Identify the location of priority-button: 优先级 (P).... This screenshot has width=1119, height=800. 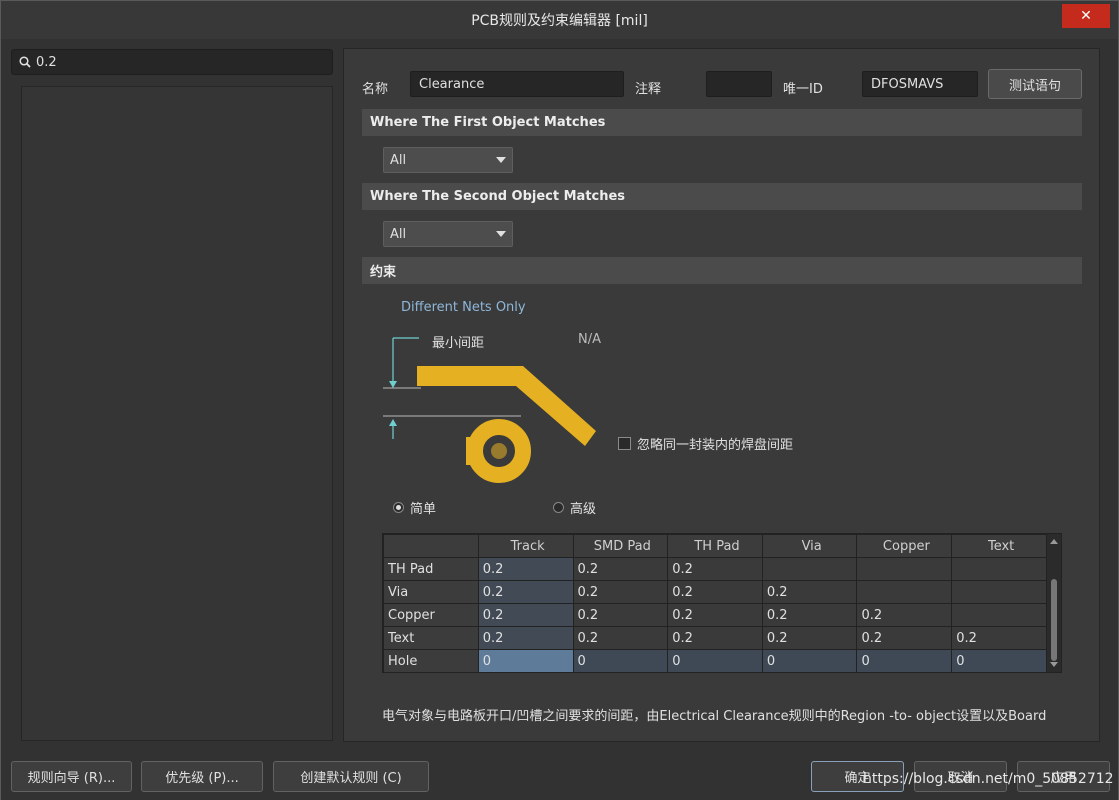
(202, 776).